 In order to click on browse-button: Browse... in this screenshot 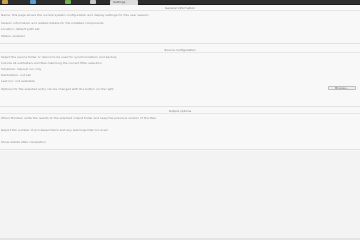, I will do `click(342, 88)`.